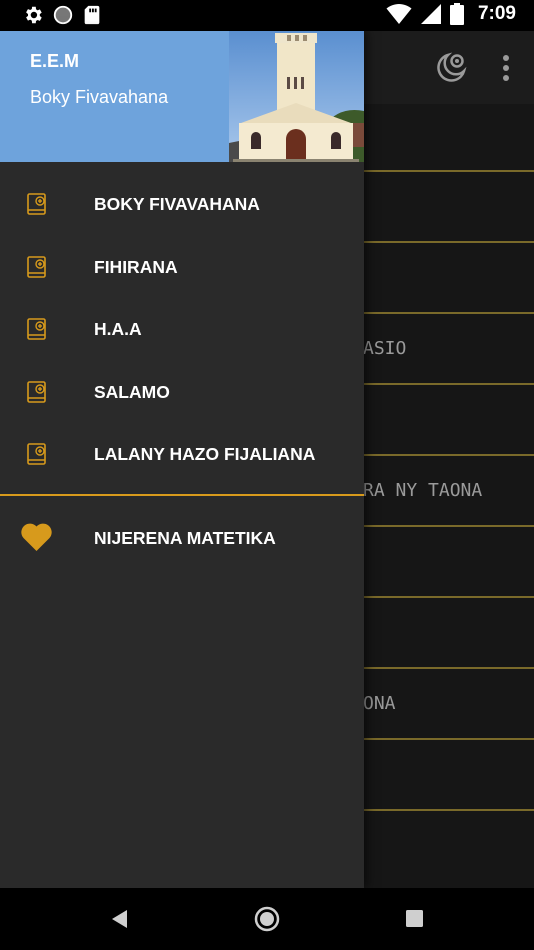 This screenshot has width=534, height=950. Describe the element at coordinates (185, 538) in the screenshot. I see `menu-item-label: NIJERENA MATETIKA` at that location.